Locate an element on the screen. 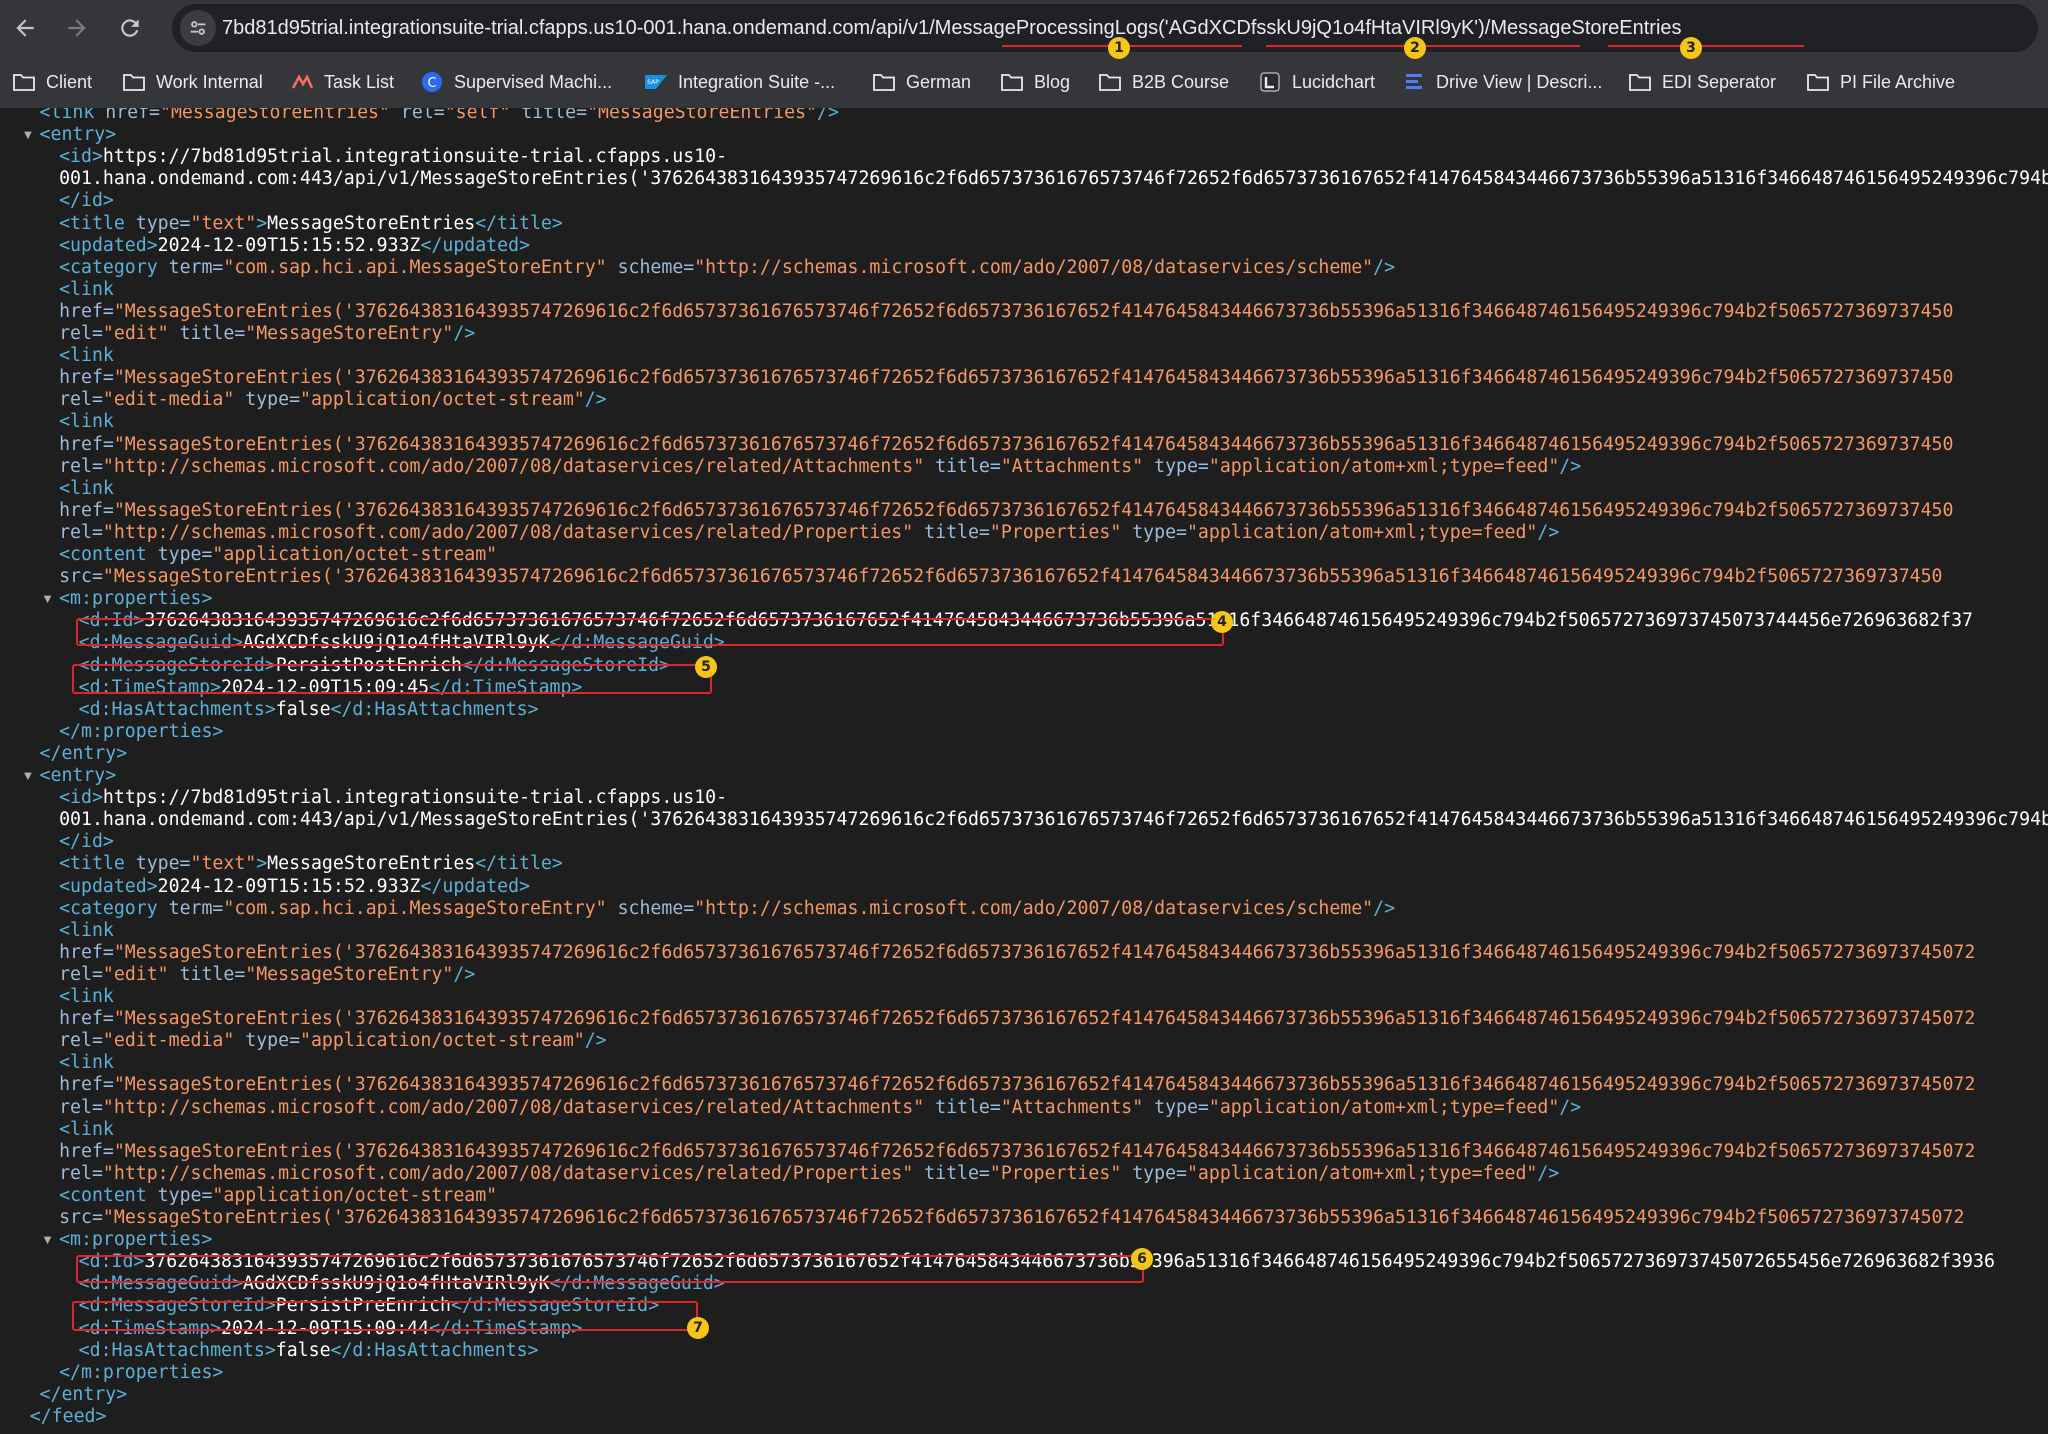 This screenshot has width=2048, height=1434. bookmark-item: German is located at coordinates (921, 82).